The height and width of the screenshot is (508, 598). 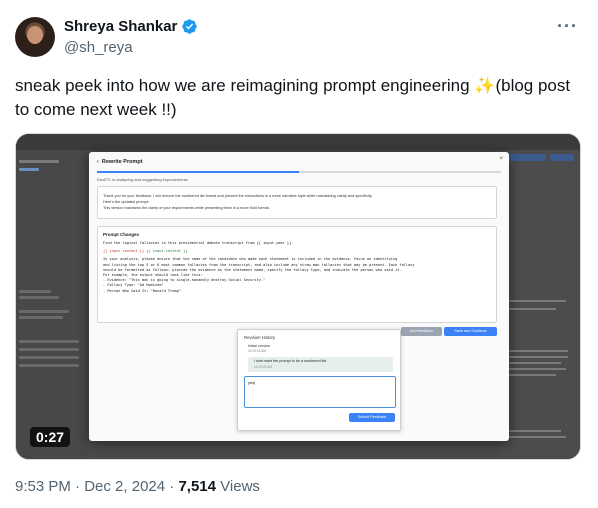 I want to click on feedback-note-time: 10:19:20 AM, so click(x=263, y=367).